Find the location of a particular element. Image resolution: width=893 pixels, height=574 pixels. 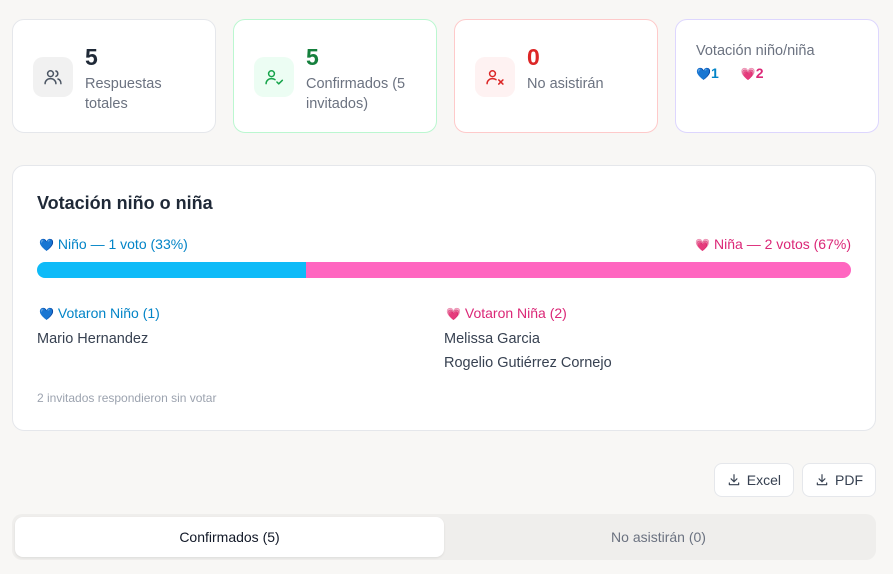

boy-fill is located at coordinates (171, 270).